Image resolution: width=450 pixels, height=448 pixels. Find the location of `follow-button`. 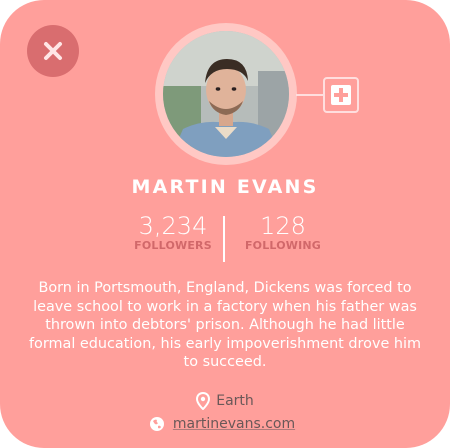

follow-button is located at coordinates (341, 95).